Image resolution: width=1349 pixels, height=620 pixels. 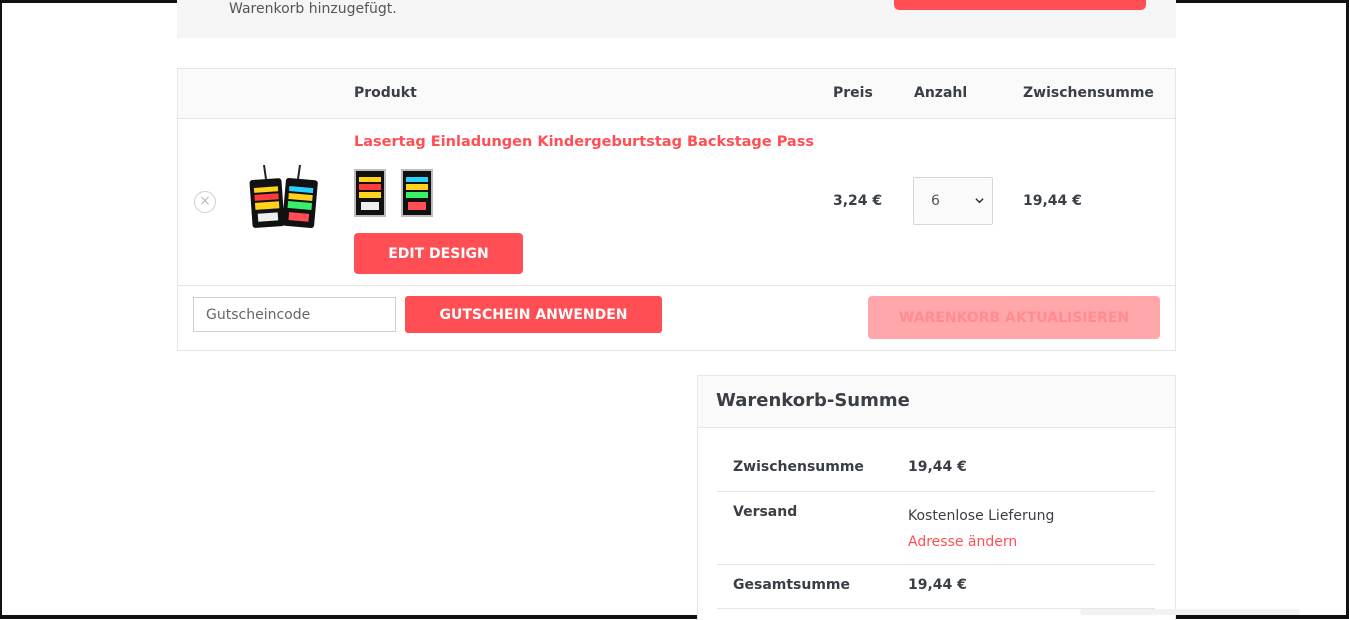 What do you see at coordinates (935, 201) in the screenshot?
I see `quantity-value: 6` at bounding box center [935, 201].